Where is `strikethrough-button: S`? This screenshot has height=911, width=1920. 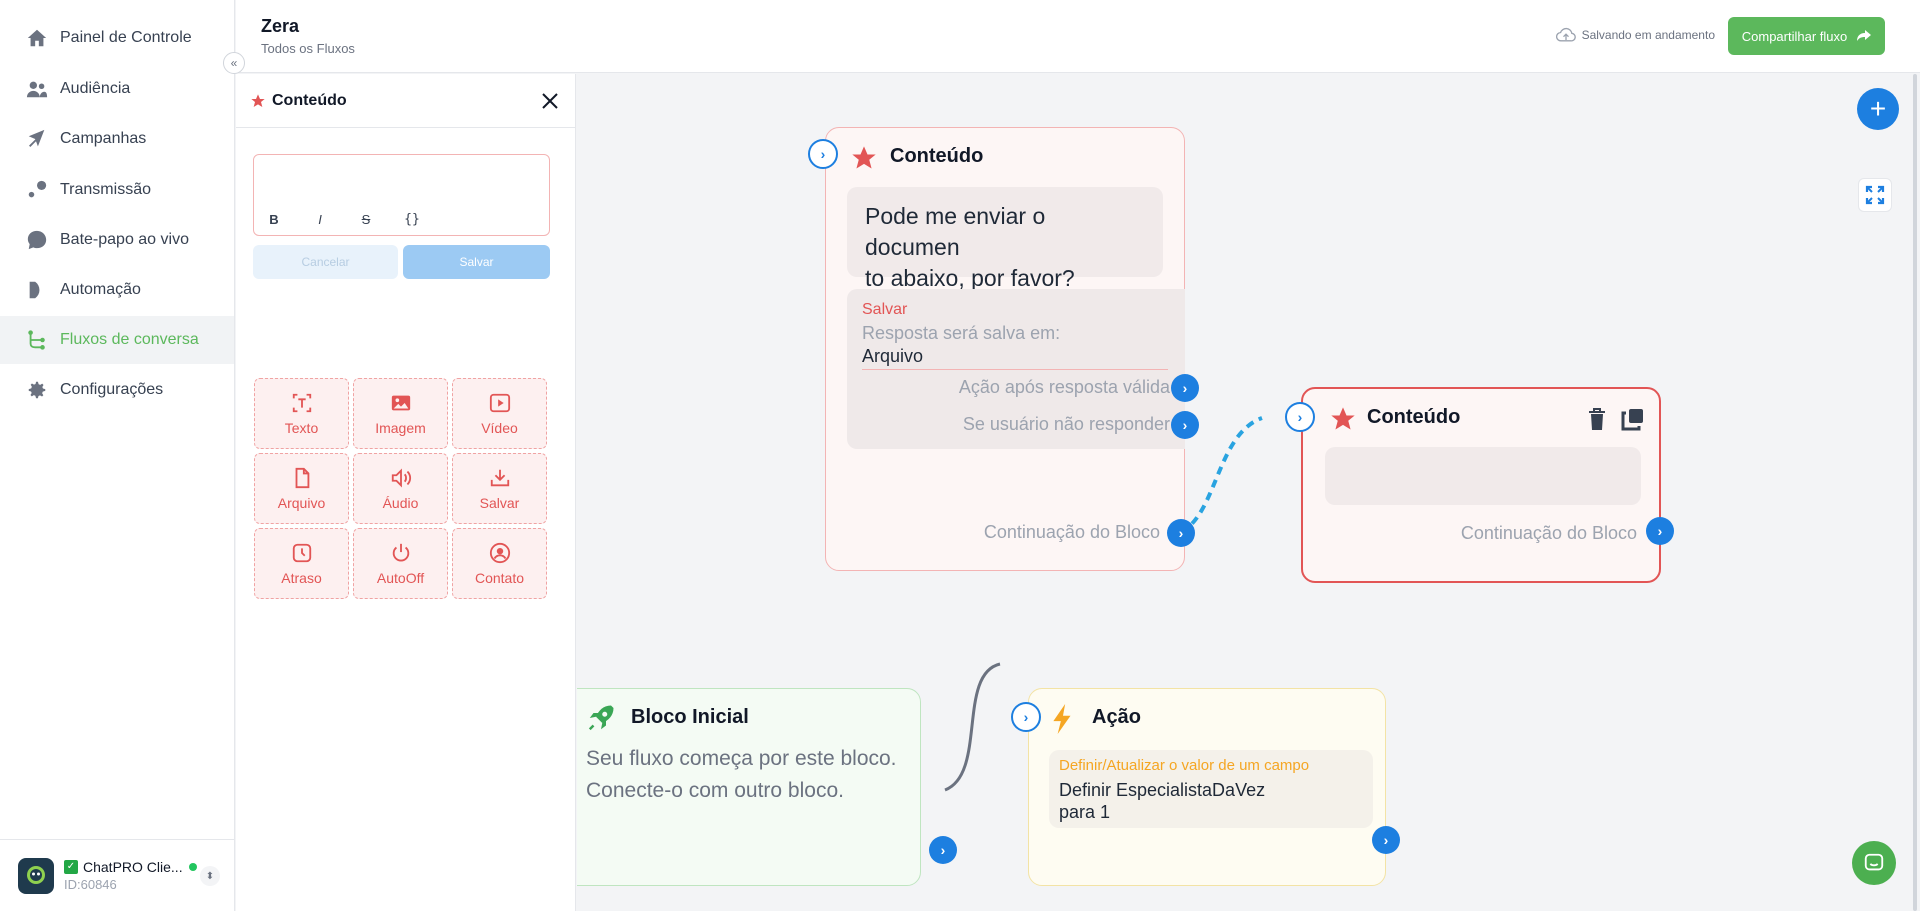
strikethrough-button: S is located at coordinates (366, 219).